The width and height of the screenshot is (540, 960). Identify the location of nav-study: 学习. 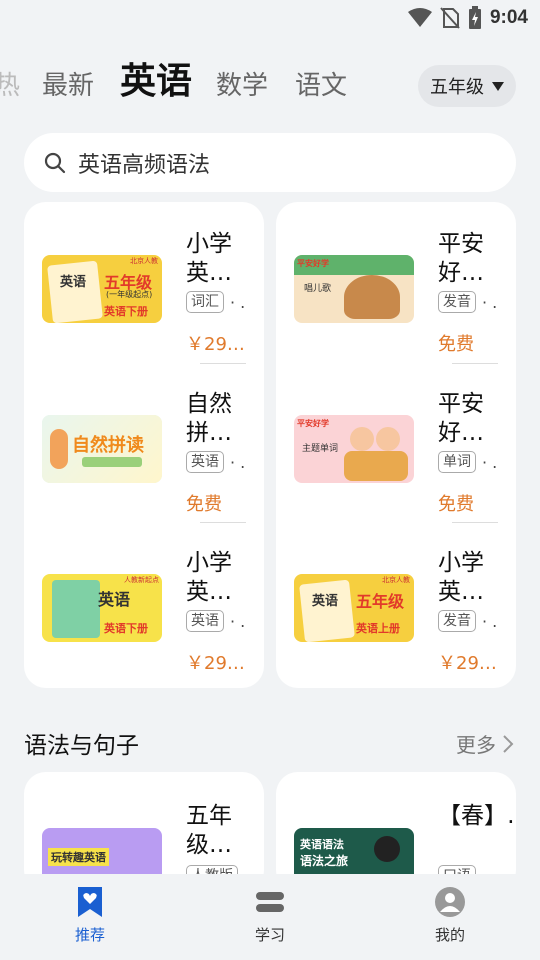
(270, 914).